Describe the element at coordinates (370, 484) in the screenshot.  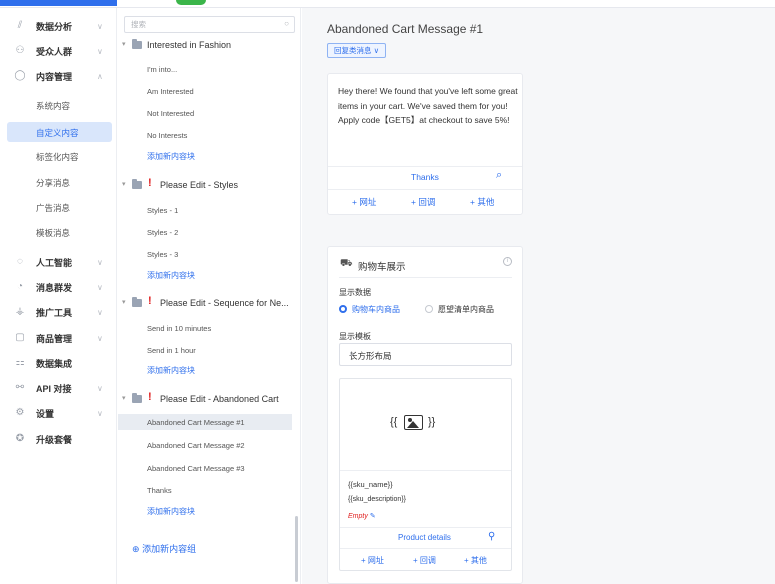
I see `sku-name: {{sku_name}}` at that location.